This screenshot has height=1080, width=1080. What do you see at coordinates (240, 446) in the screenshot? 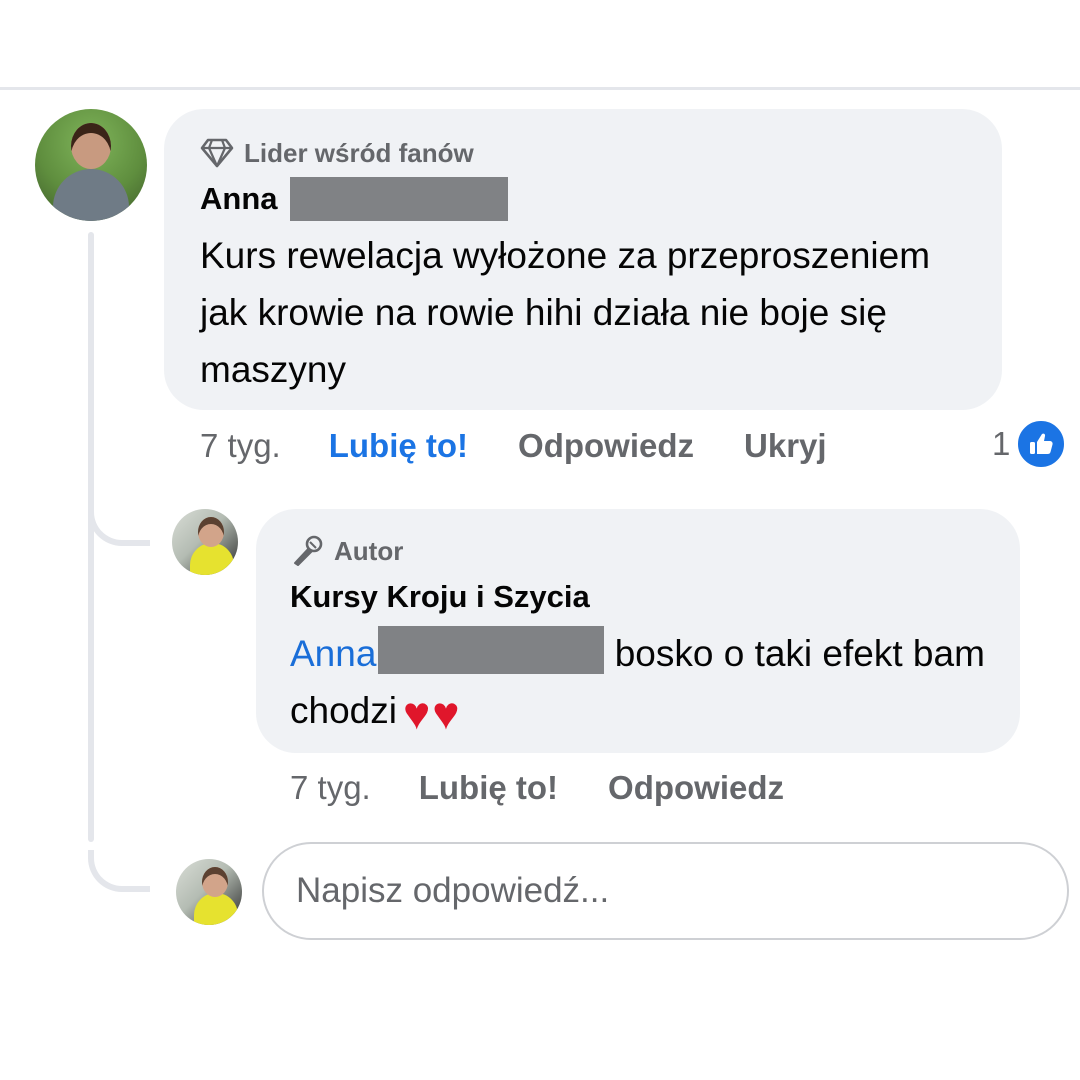
I see `comment-timestamp: 7 tyg.` at bounding box center [240, 446].